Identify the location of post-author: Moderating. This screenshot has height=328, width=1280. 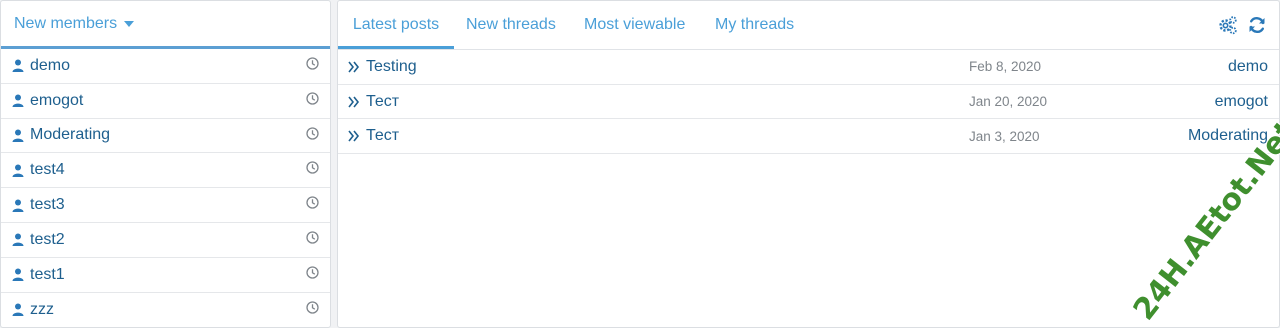
(1228, 136).